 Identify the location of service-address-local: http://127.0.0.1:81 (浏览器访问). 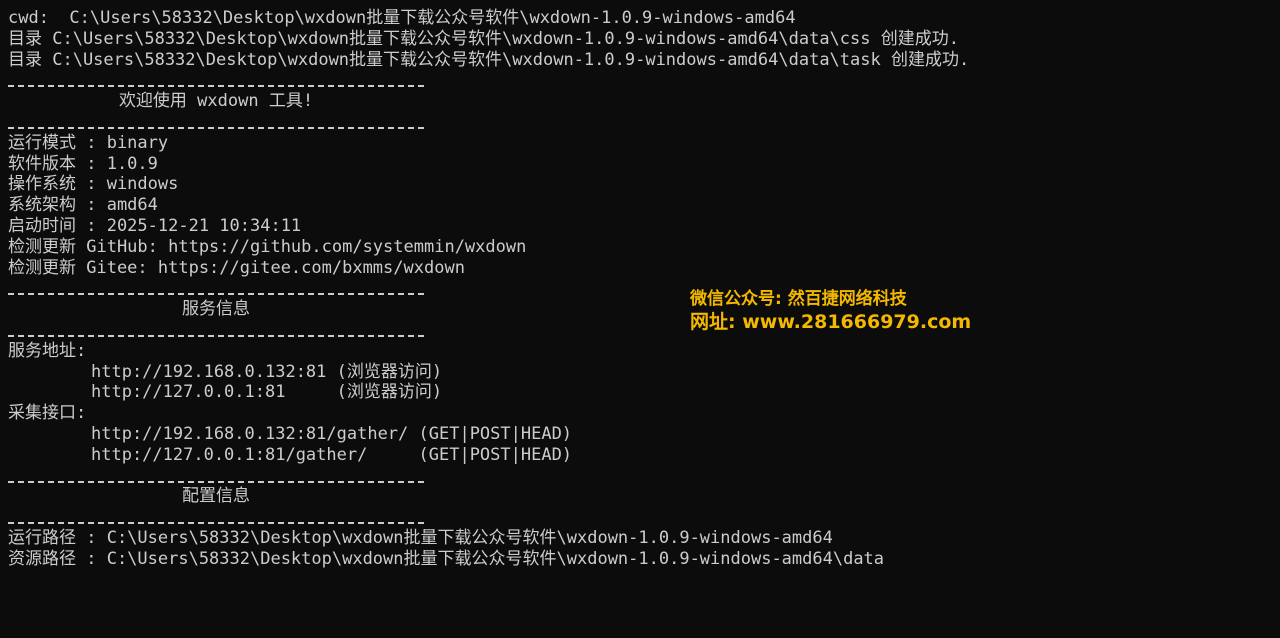
(267, 392).